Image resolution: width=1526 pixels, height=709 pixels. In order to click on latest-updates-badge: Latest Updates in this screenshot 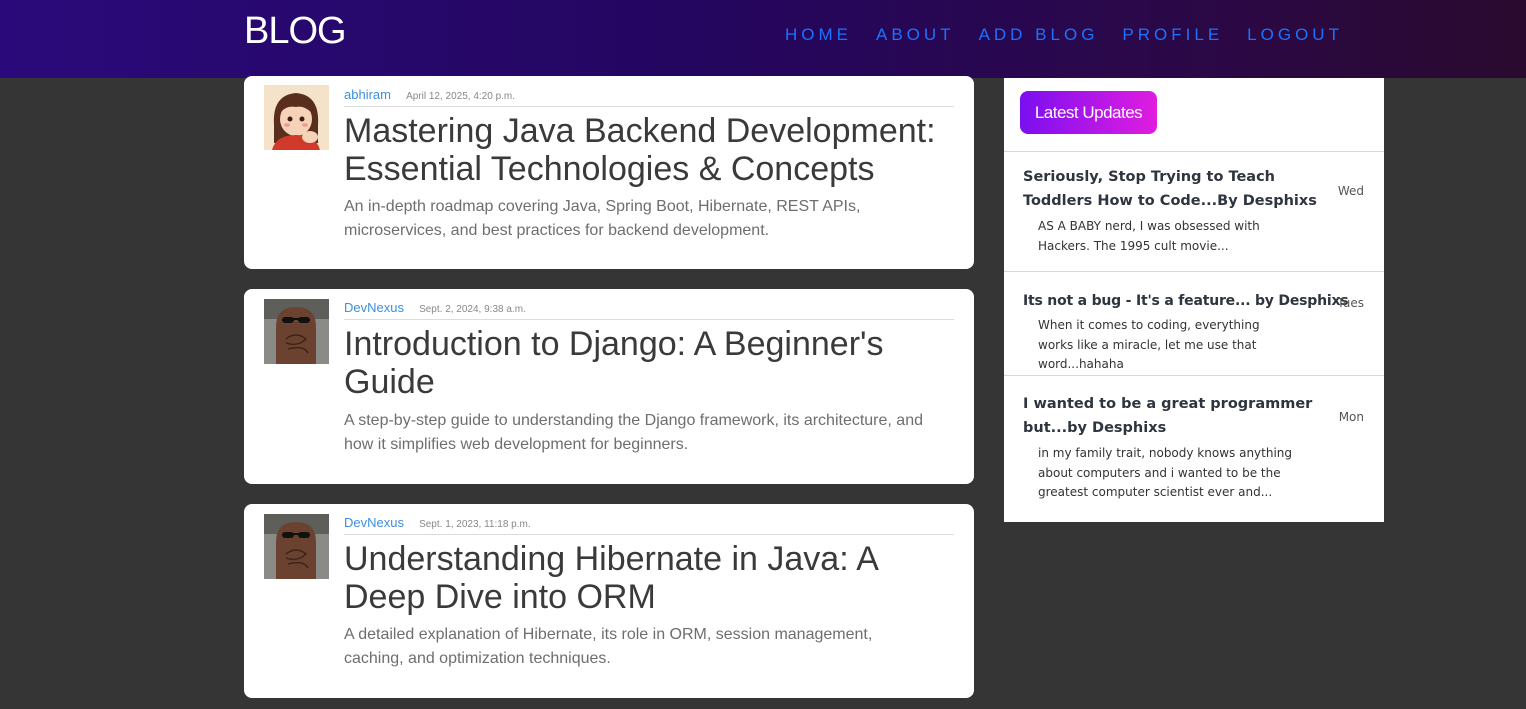, I will do `click(1088, 112)`.